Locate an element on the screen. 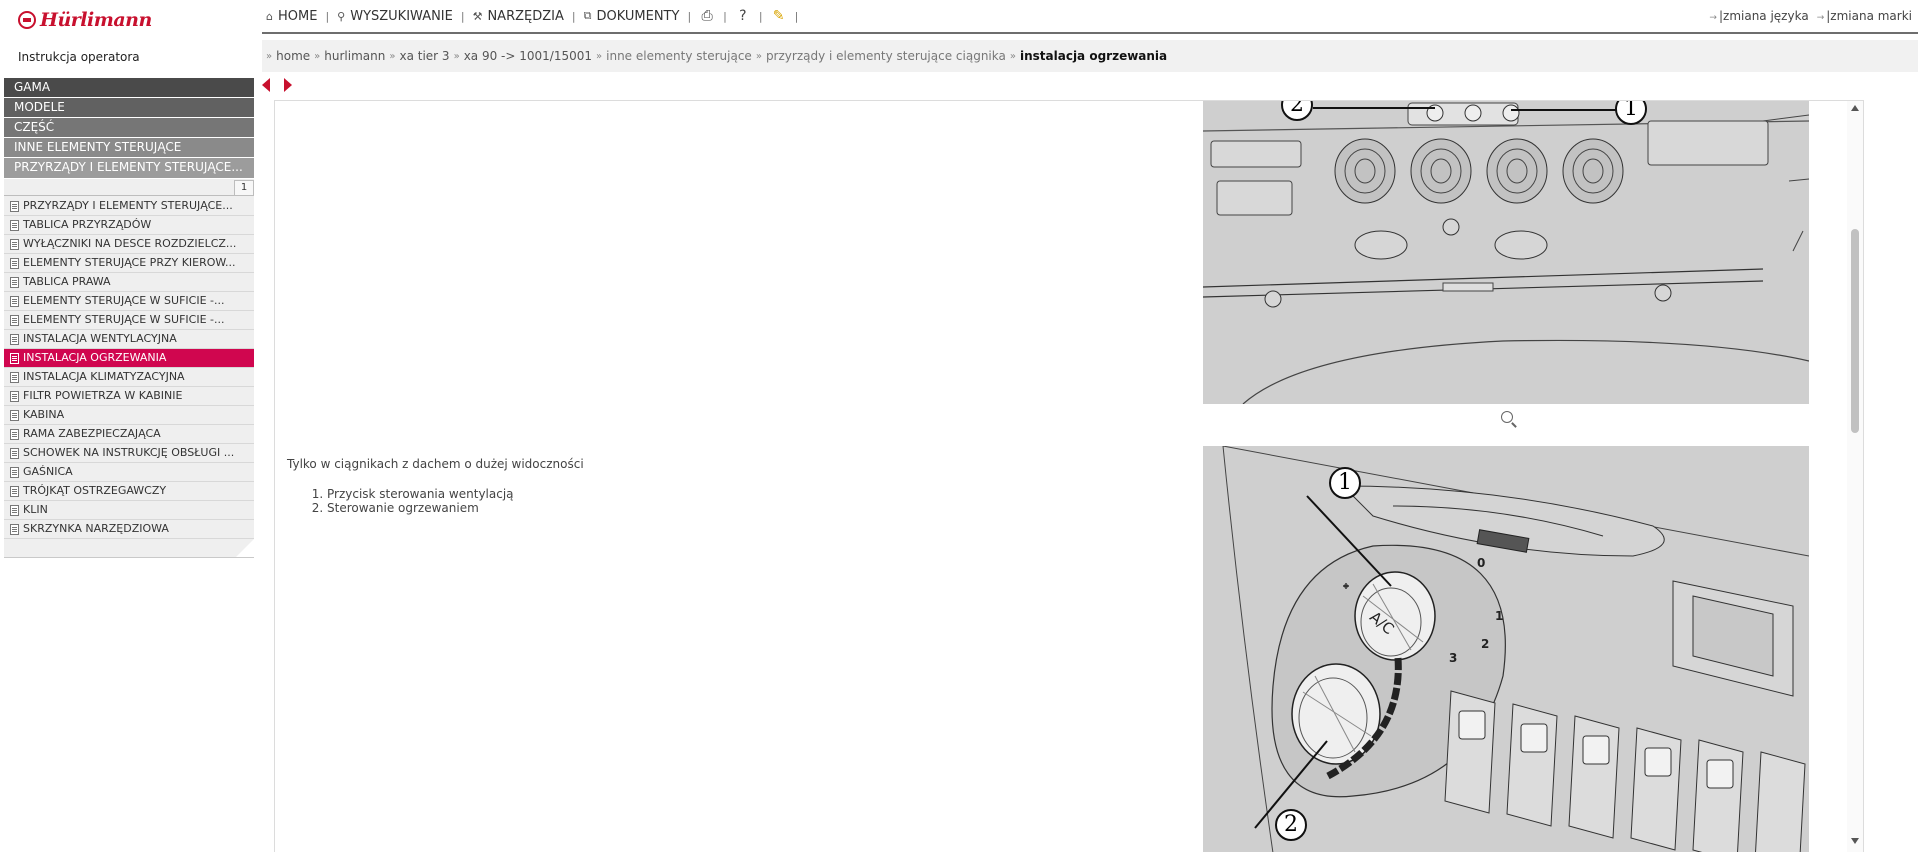 This screenshot has width=1918, height=854. sidebar-category-part: CZĘŚĆ is located at coordinates (129, 127).